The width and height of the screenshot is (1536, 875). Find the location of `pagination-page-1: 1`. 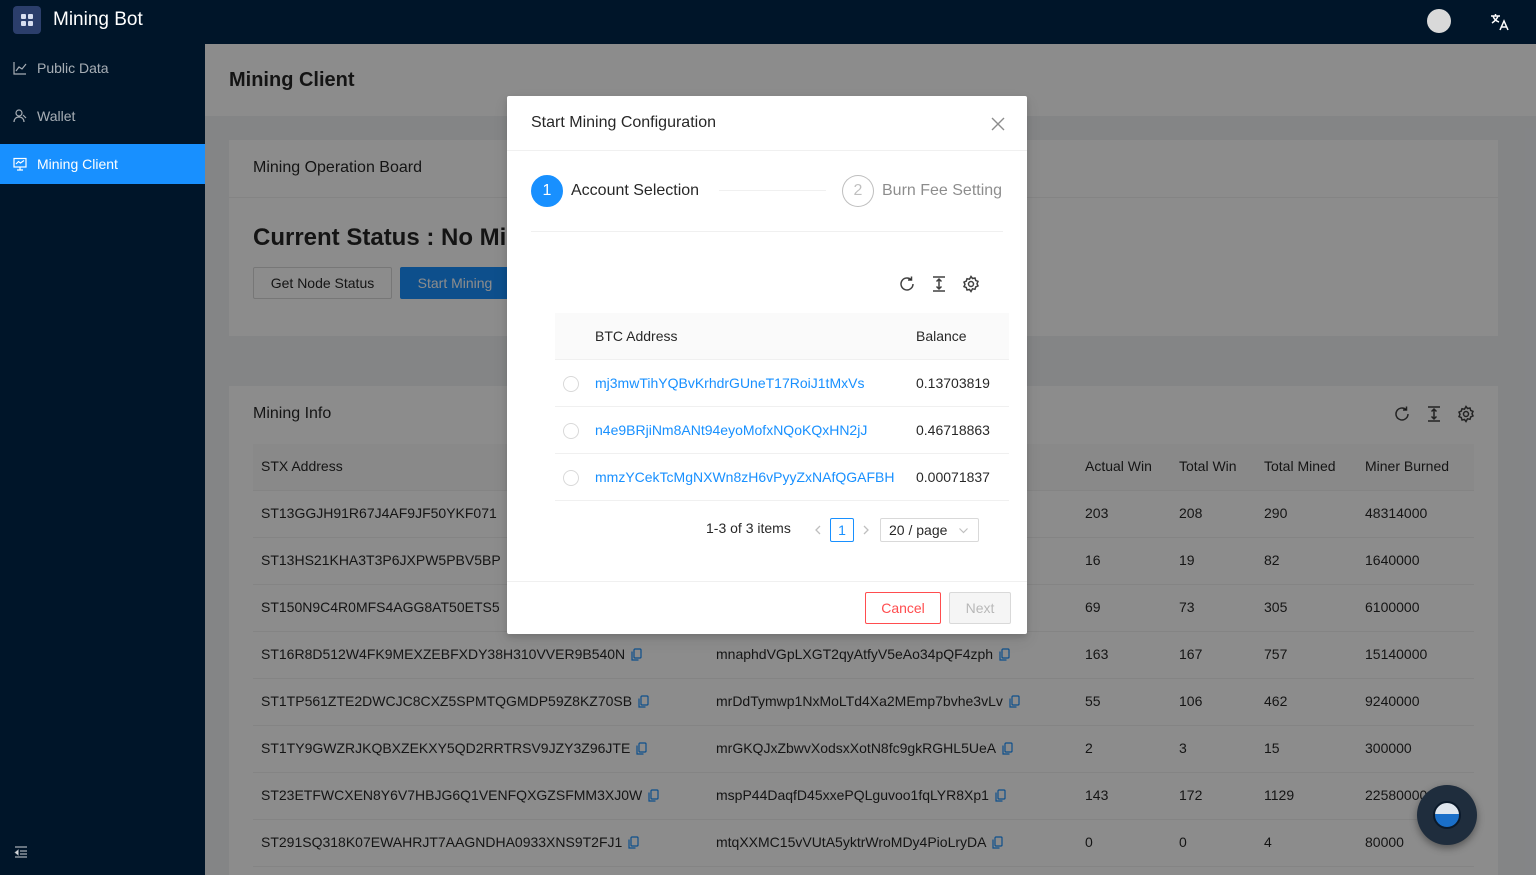

pagination-page-1: 1 is located at coordinates (842, 530).